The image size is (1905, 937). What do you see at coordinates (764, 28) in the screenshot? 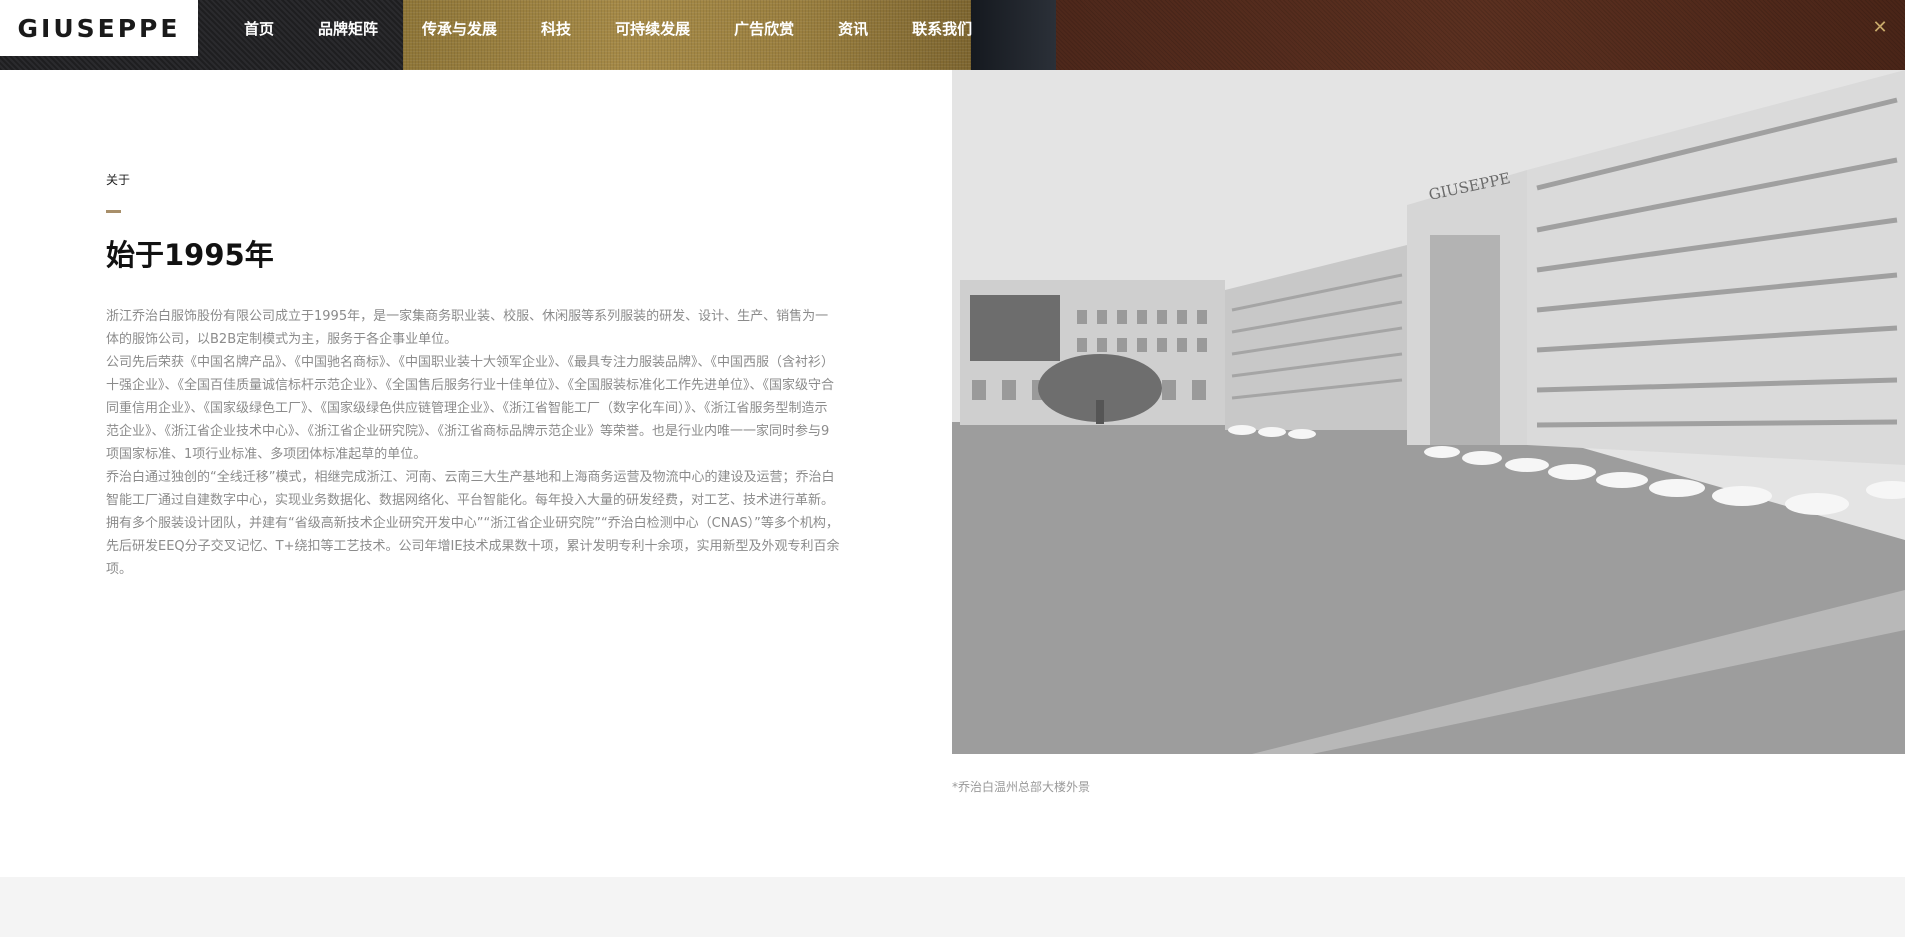
I see `nav-item-ads: 广告欣赏` at bounding box center [764, 28].